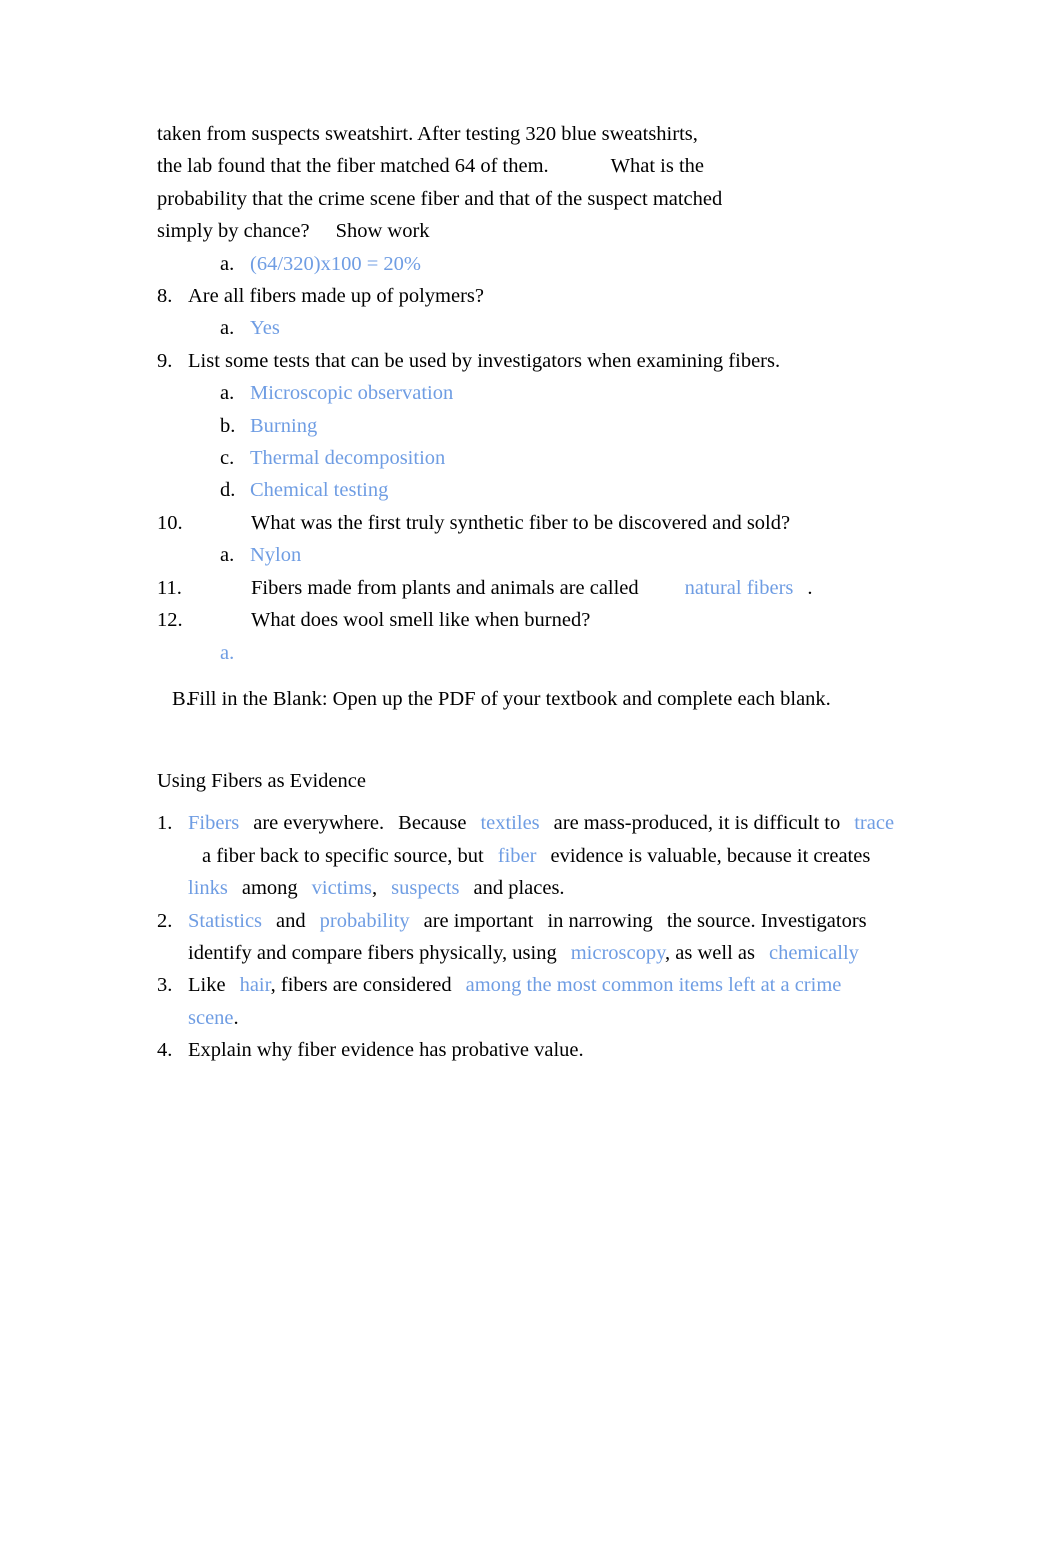 The width and height of the screenshot is (1062, 1561). Describe the element at coordinates (810, 587) in the screenshot. I see `question-text-end: .` at that location.